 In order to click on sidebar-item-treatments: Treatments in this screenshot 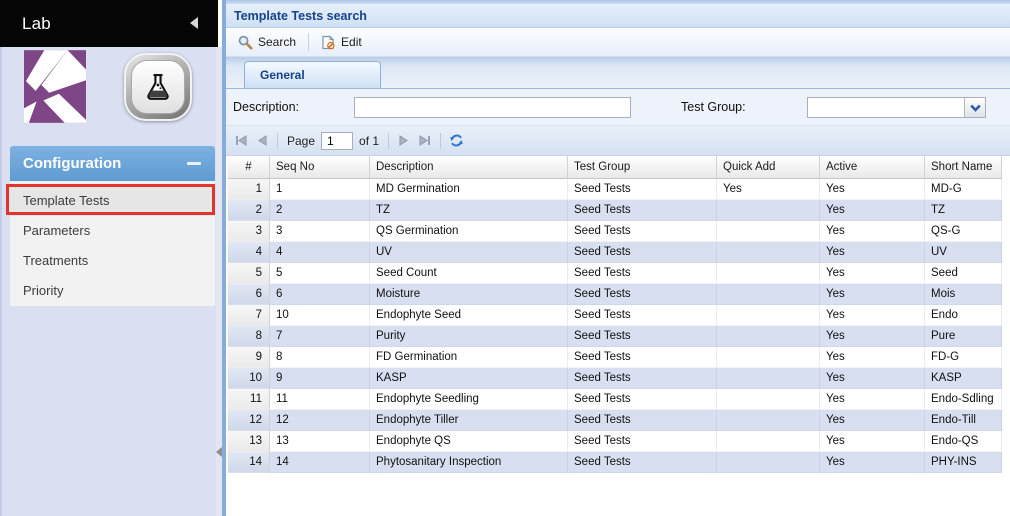, I will do `click(112, 261)`.